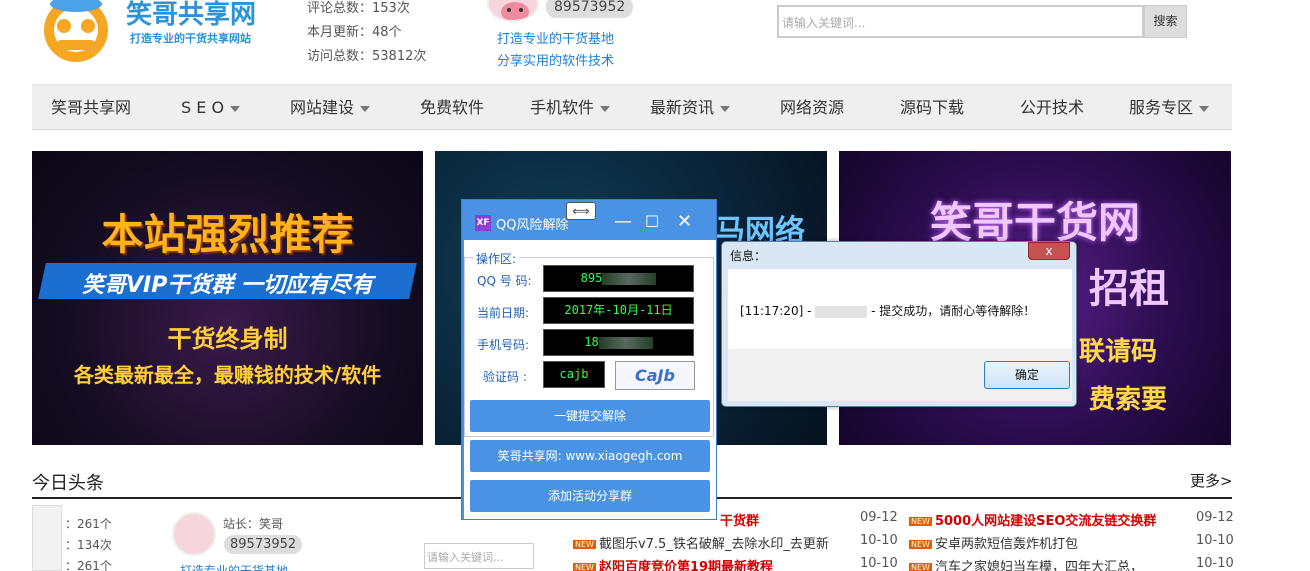 The width and height of the screenshot is (1310, 571). I want to click on field-value: 895, so click(591, 278).